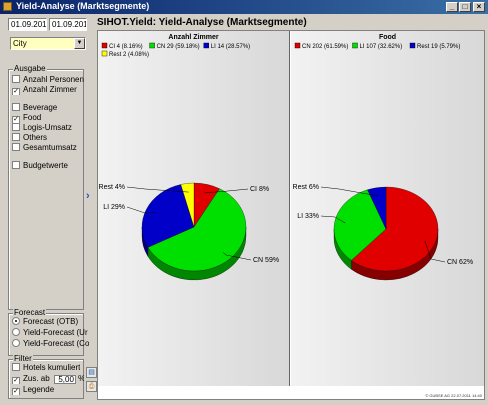 This screenshot has width=488, height=405. Describe the element at coordinates (32, 117) in the screenshot. I see `checkbox-label: Food` at that location.